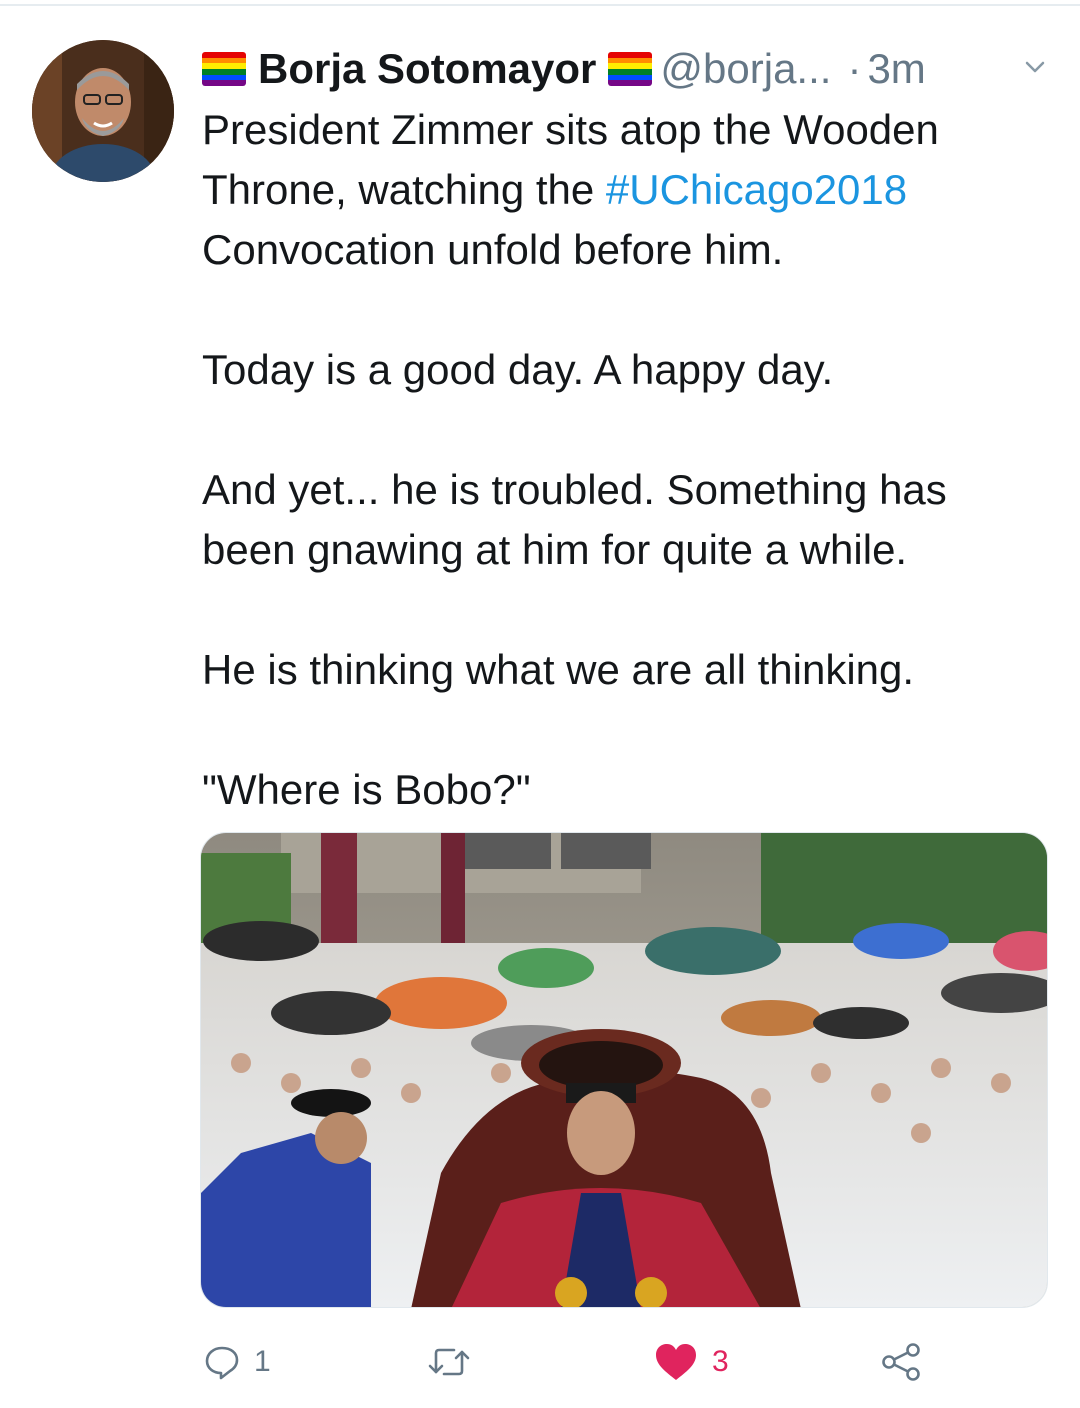  I want to click on tweet-line: Throne, watching the #UChicago2018, so click(627, 190).